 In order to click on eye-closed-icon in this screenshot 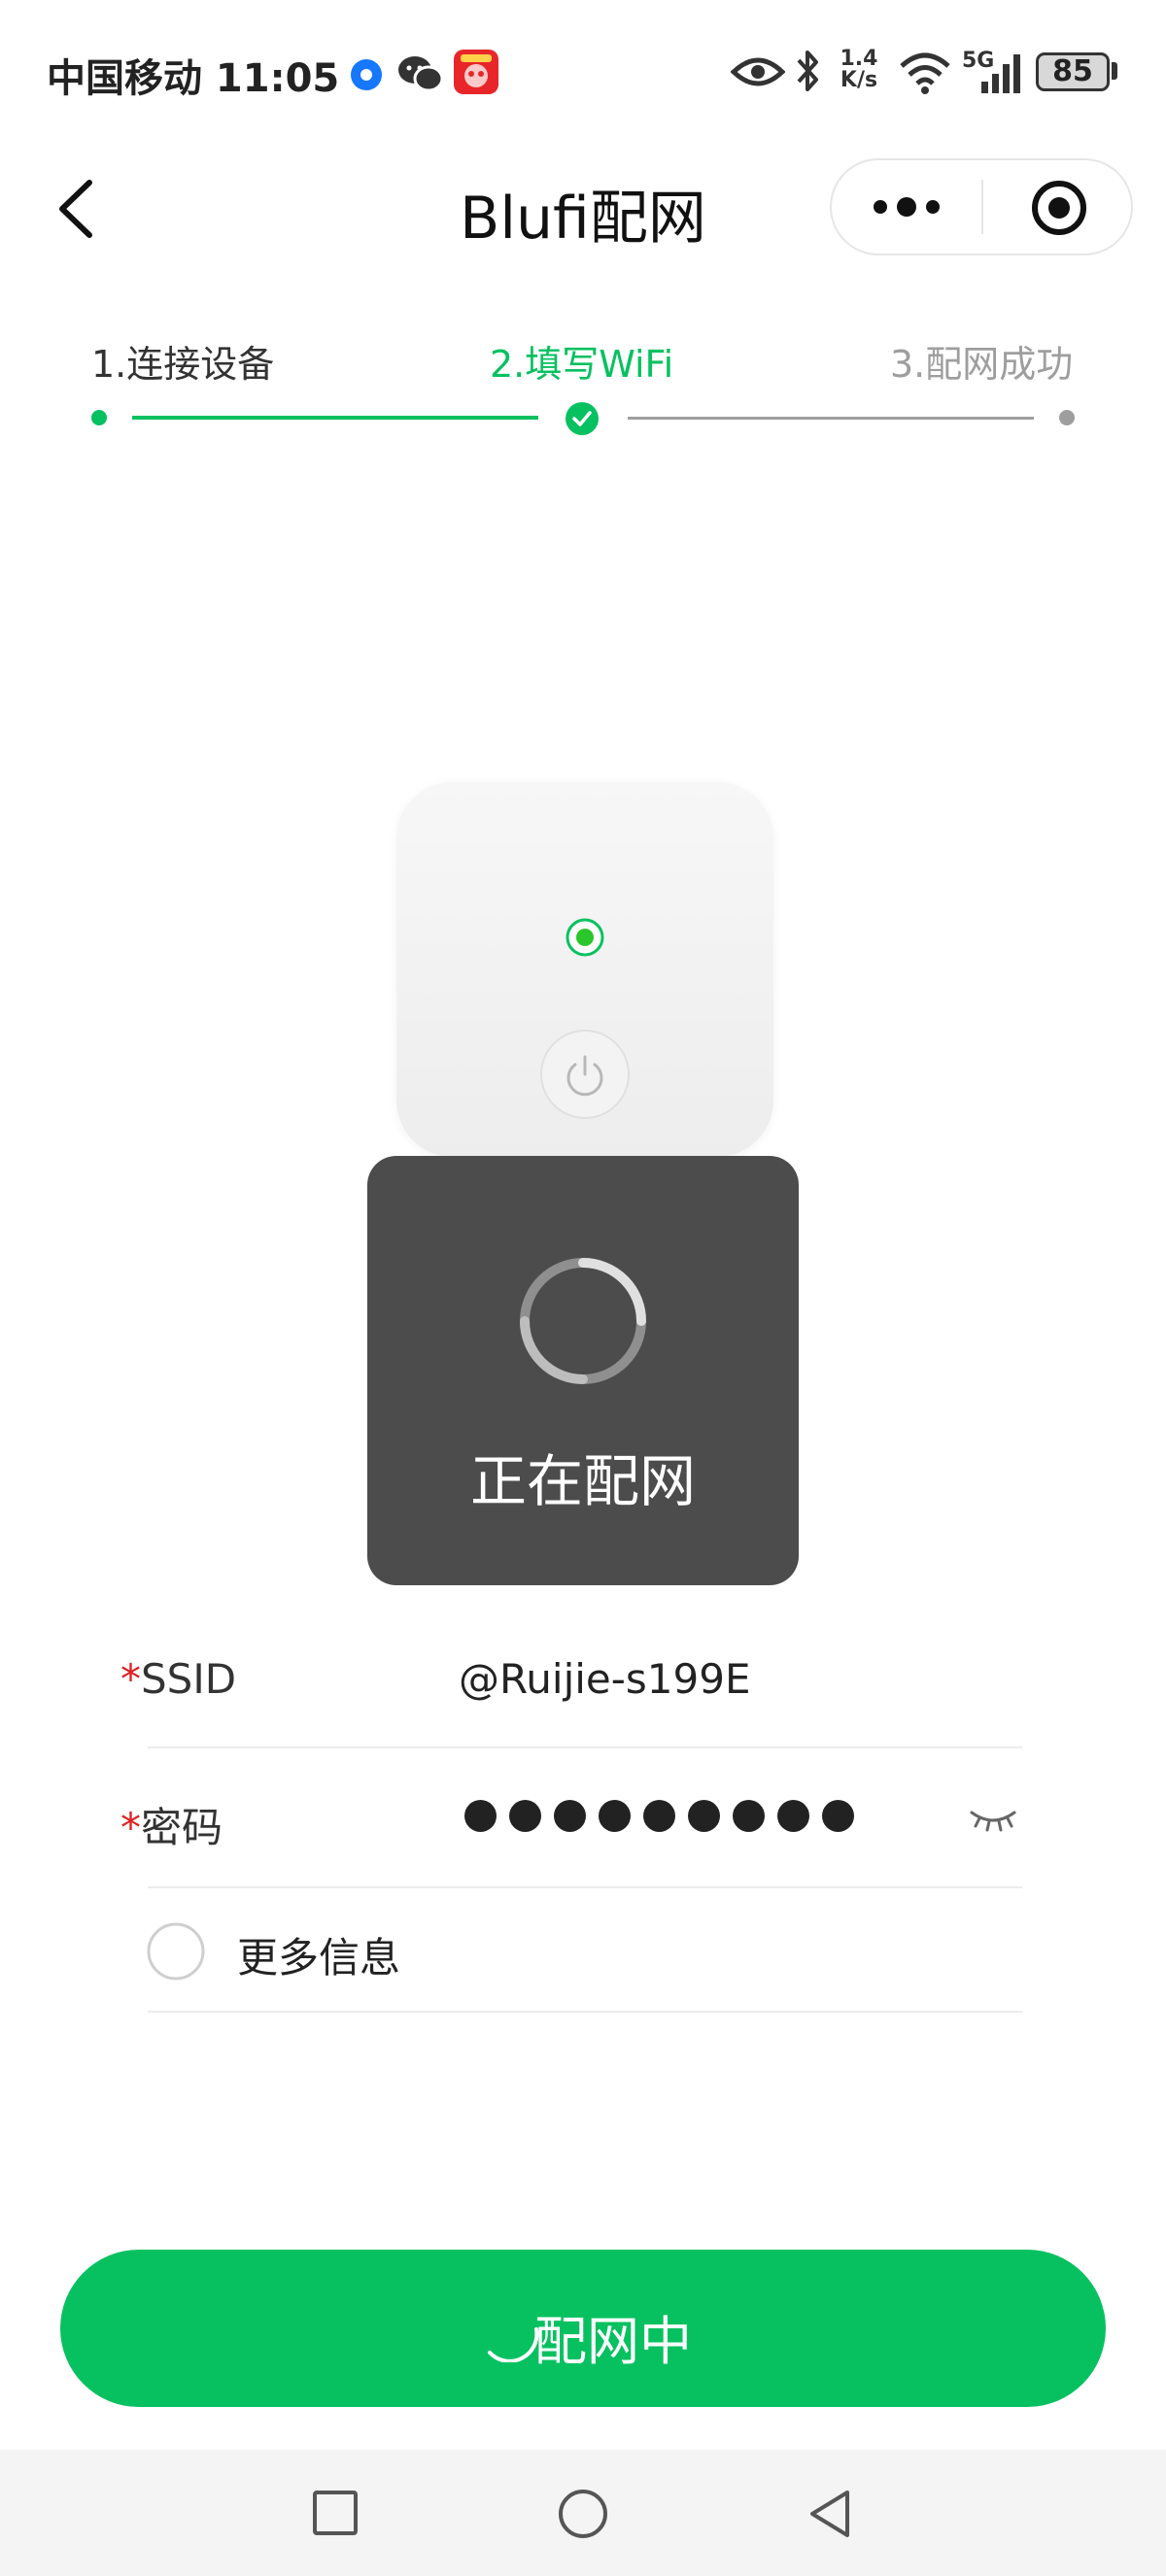, I will do `click(993, 1819)`.